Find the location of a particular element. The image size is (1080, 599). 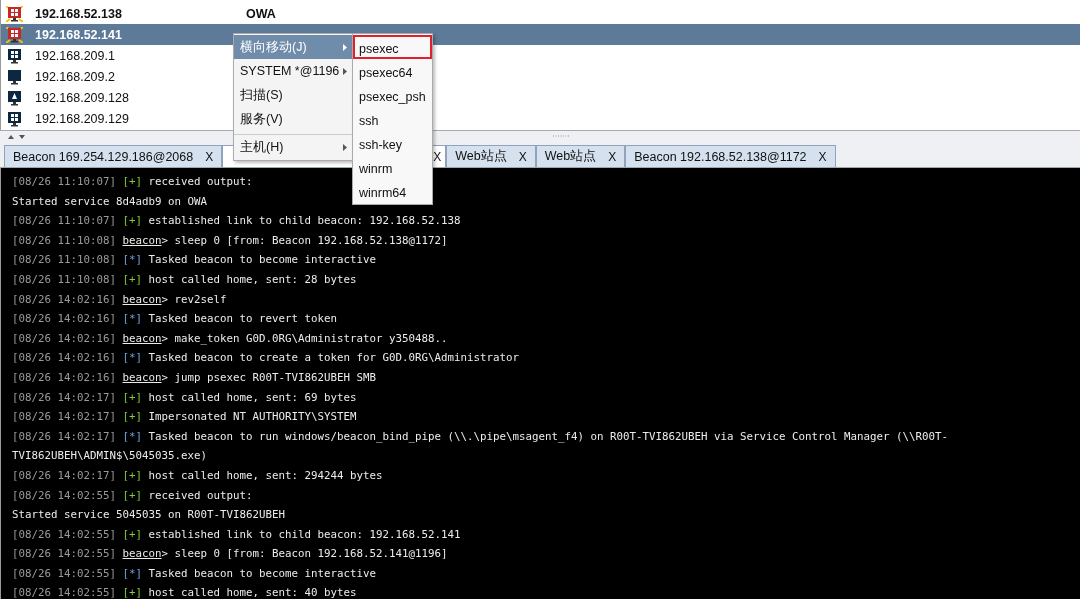

submenu-item: ssh is located at coordinates (392, 119).